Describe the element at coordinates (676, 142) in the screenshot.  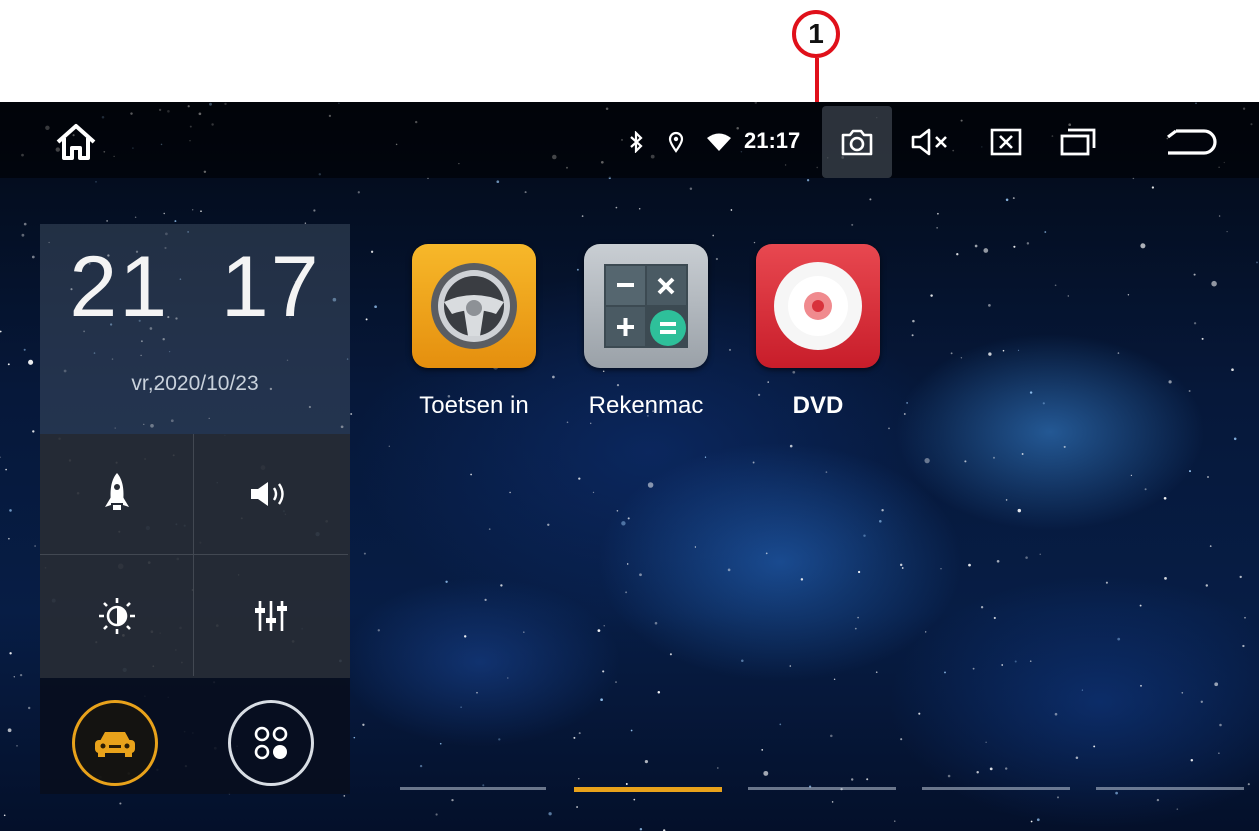
I see `location-pin-icon` at that location.